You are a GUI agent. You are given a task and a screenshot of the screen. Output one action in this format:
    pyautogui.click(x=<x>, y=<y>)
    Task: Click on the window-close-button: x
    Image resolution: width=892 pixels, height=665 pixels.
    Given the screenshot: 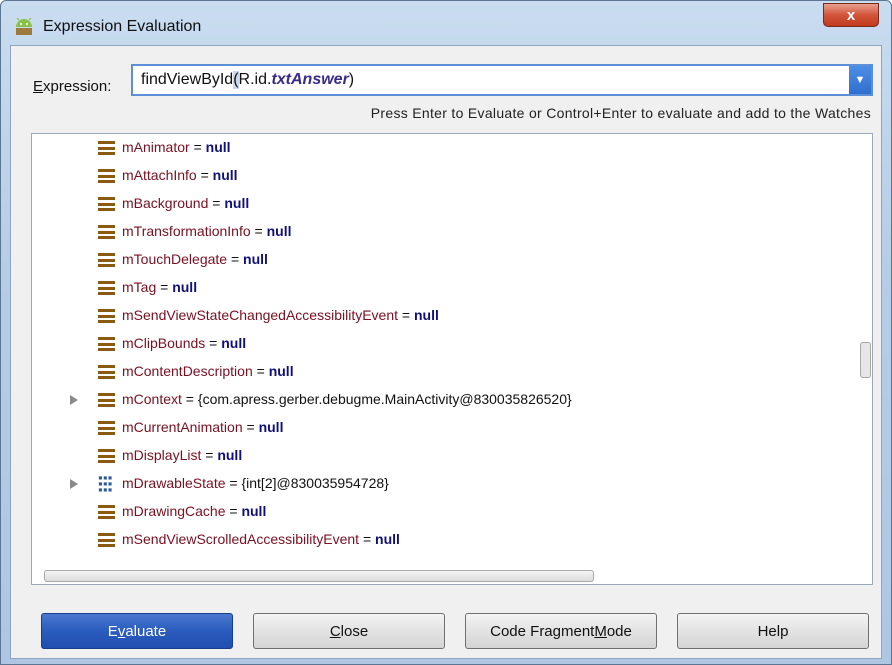 What is the action you would take?
    pyautogui.click(x=851, y=15)
    